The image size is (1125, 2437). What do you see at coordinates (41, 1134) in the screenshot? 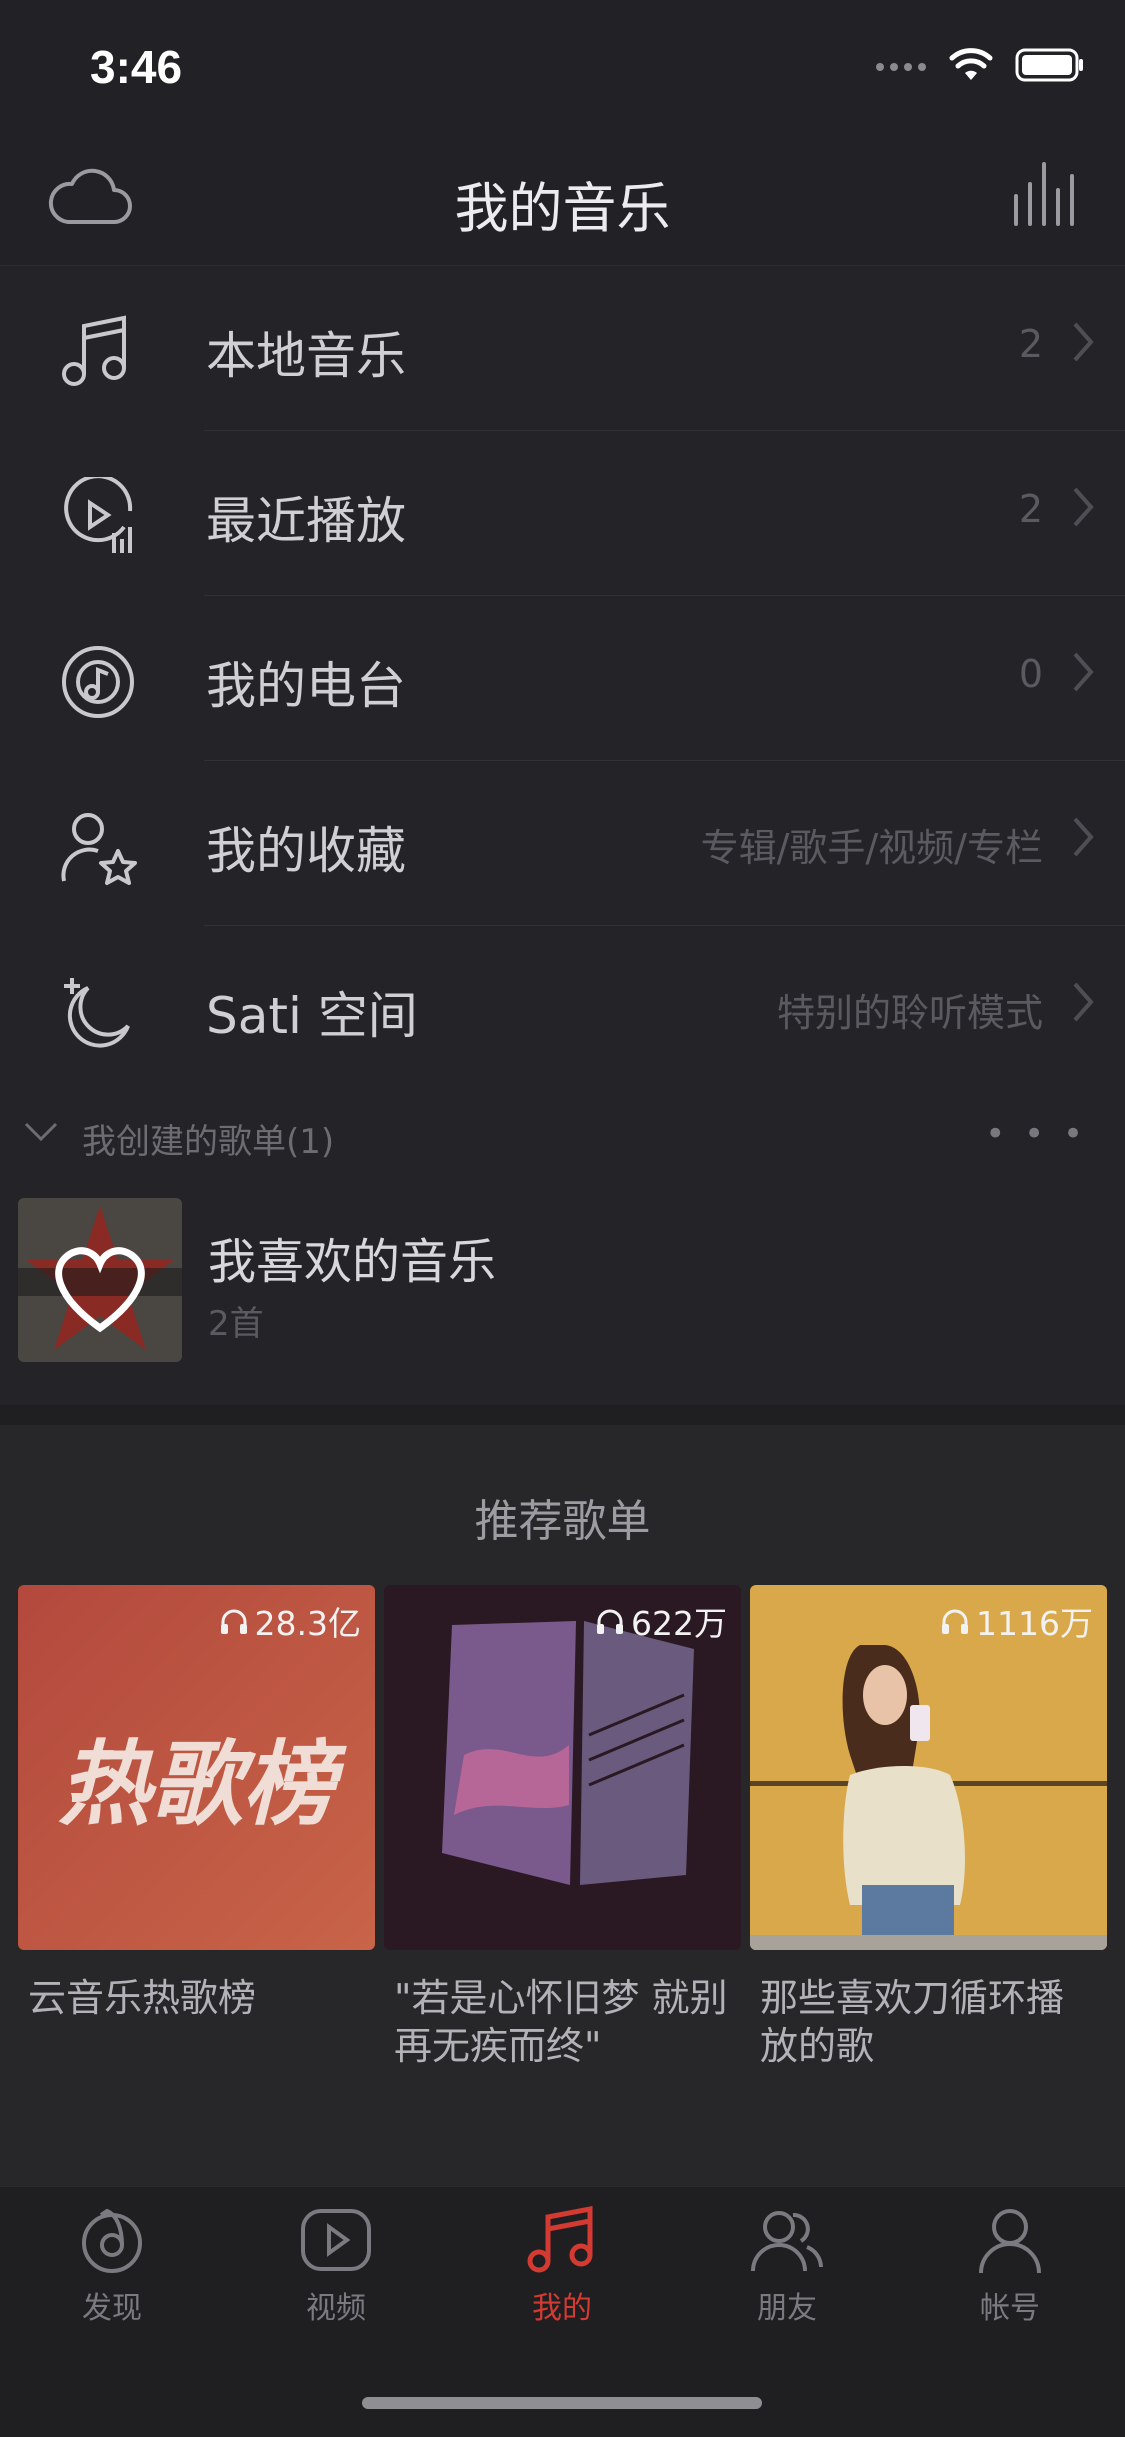
I see `chevron-down-icon` at bounding box center [41, 1134].